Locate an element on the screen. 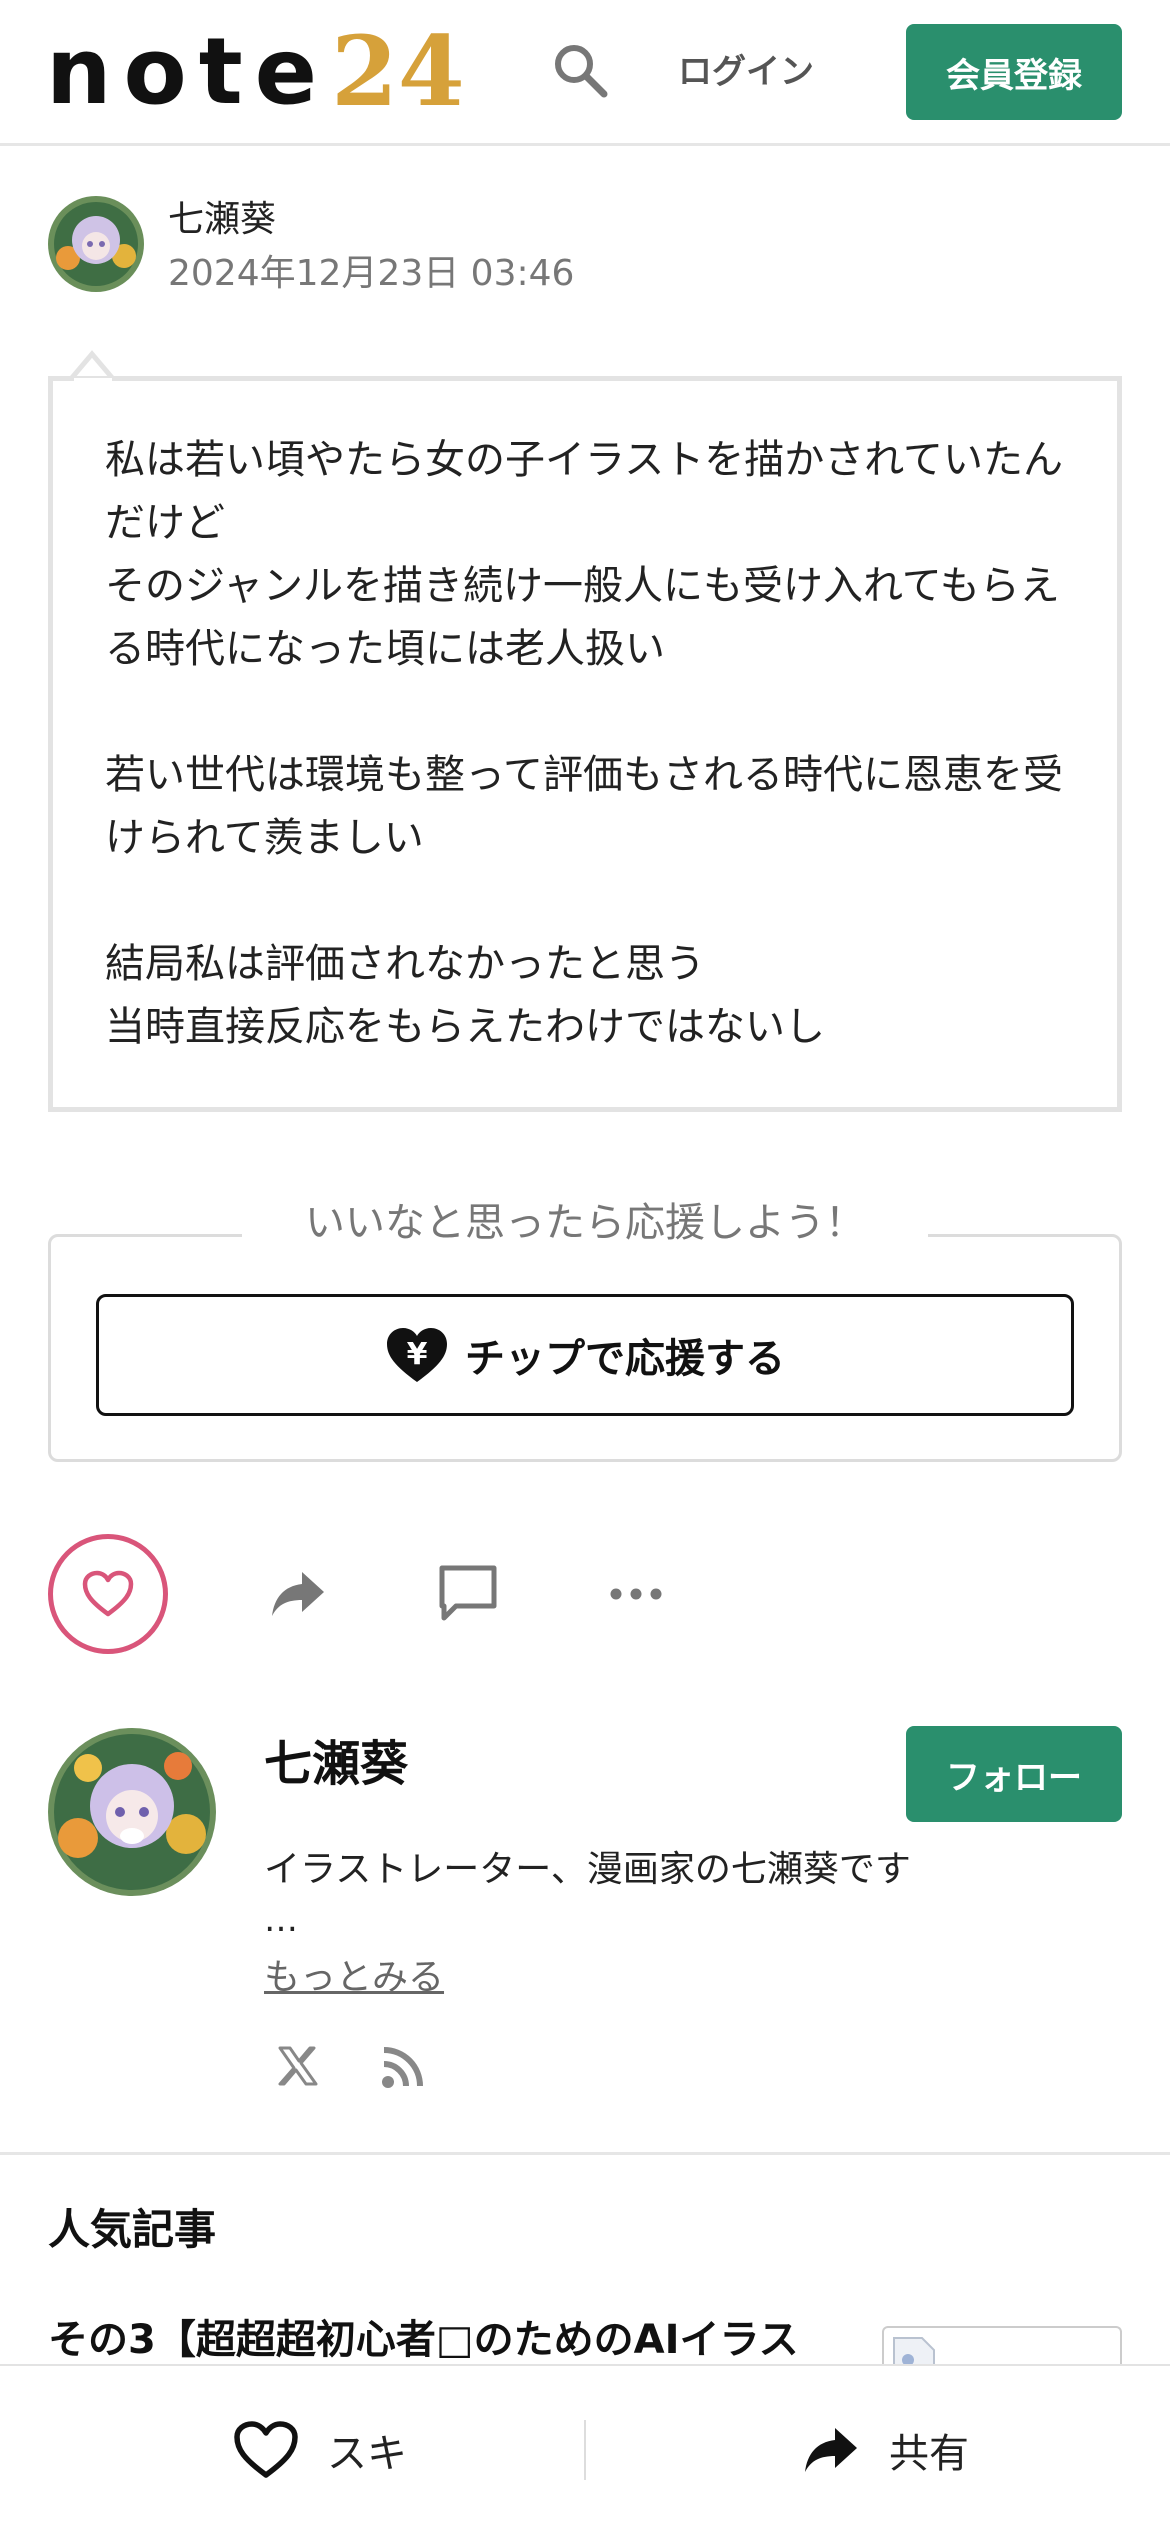  bottom-share-button: 共有 is located at coordinates (885, 2449).